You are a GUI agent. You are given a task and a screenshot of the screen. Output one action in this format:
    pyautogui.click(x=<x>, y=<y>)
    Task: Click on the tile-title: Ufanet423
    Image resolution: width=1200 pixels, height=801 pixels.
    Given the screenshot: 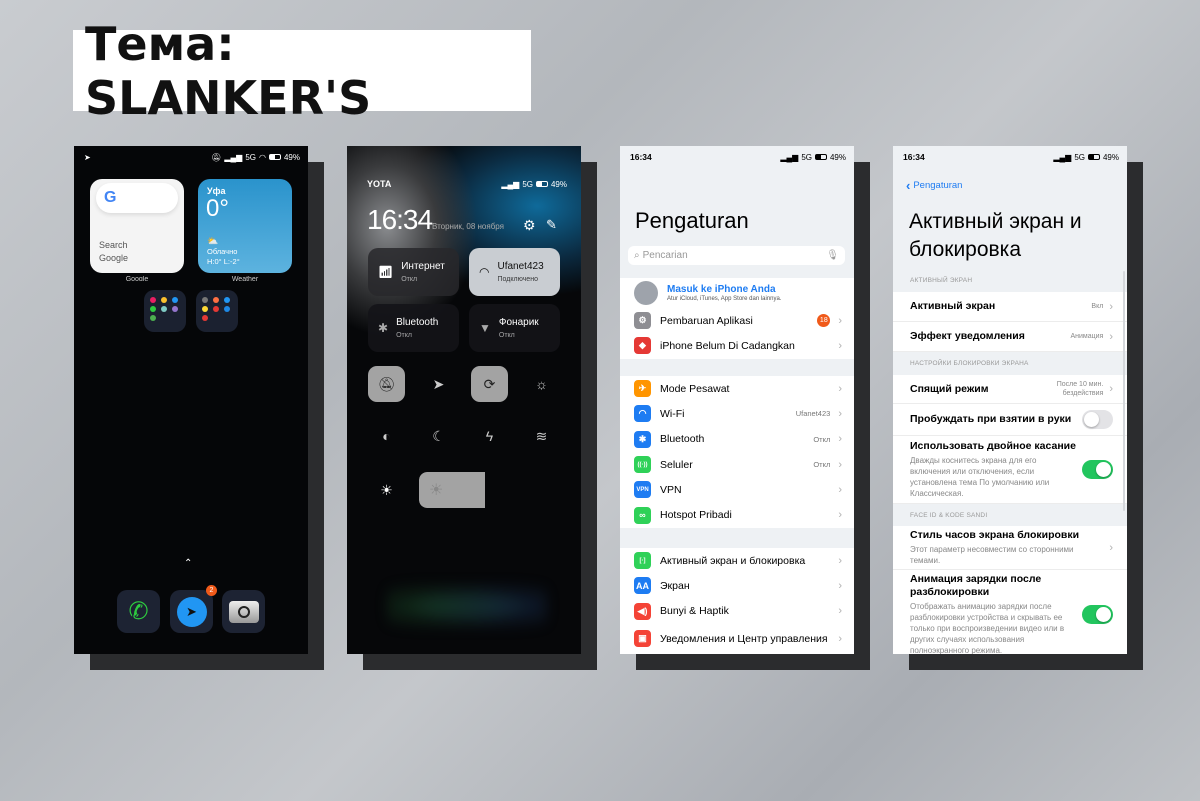 What is the action you would take?
    pyautogui.click(x=520, y=266)
    